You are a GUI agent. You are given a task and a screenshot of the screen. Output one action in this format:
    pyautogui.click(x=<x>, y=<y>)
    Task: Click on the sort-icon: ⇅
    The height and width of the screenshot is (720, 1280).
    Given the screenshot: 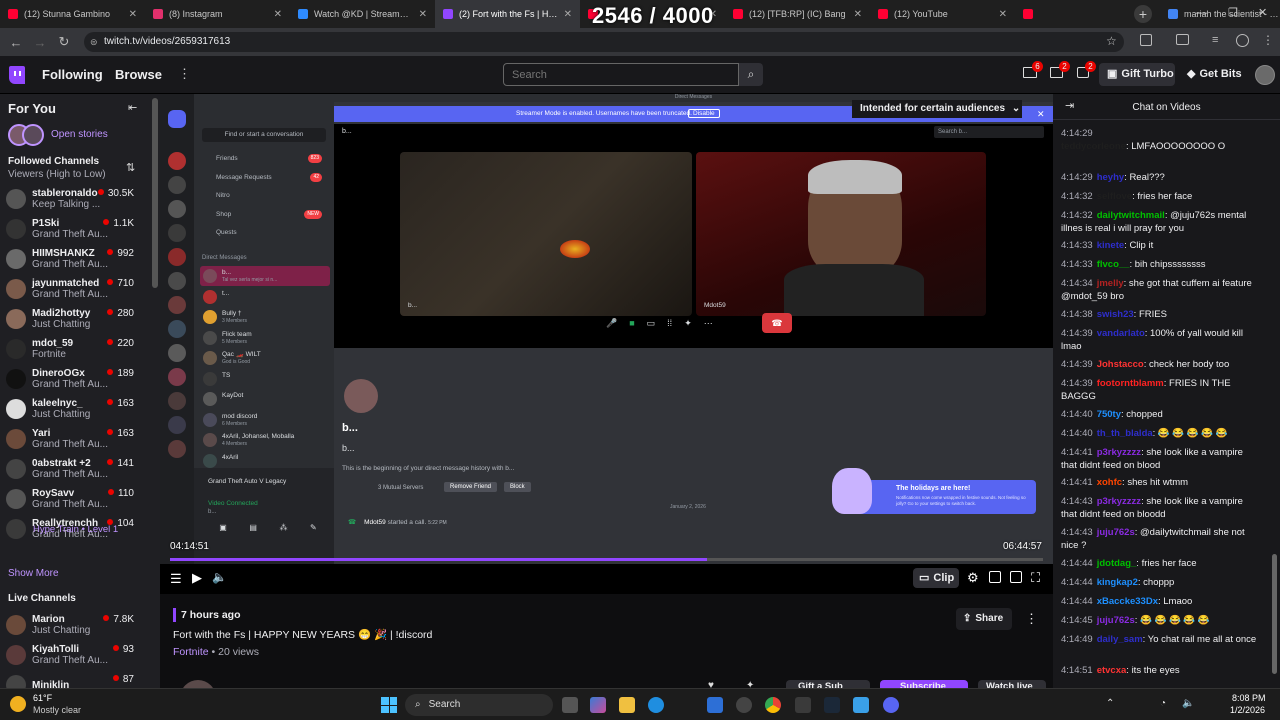 What is the action you would take?
    pyautogui.click(x=130, y=167)
    